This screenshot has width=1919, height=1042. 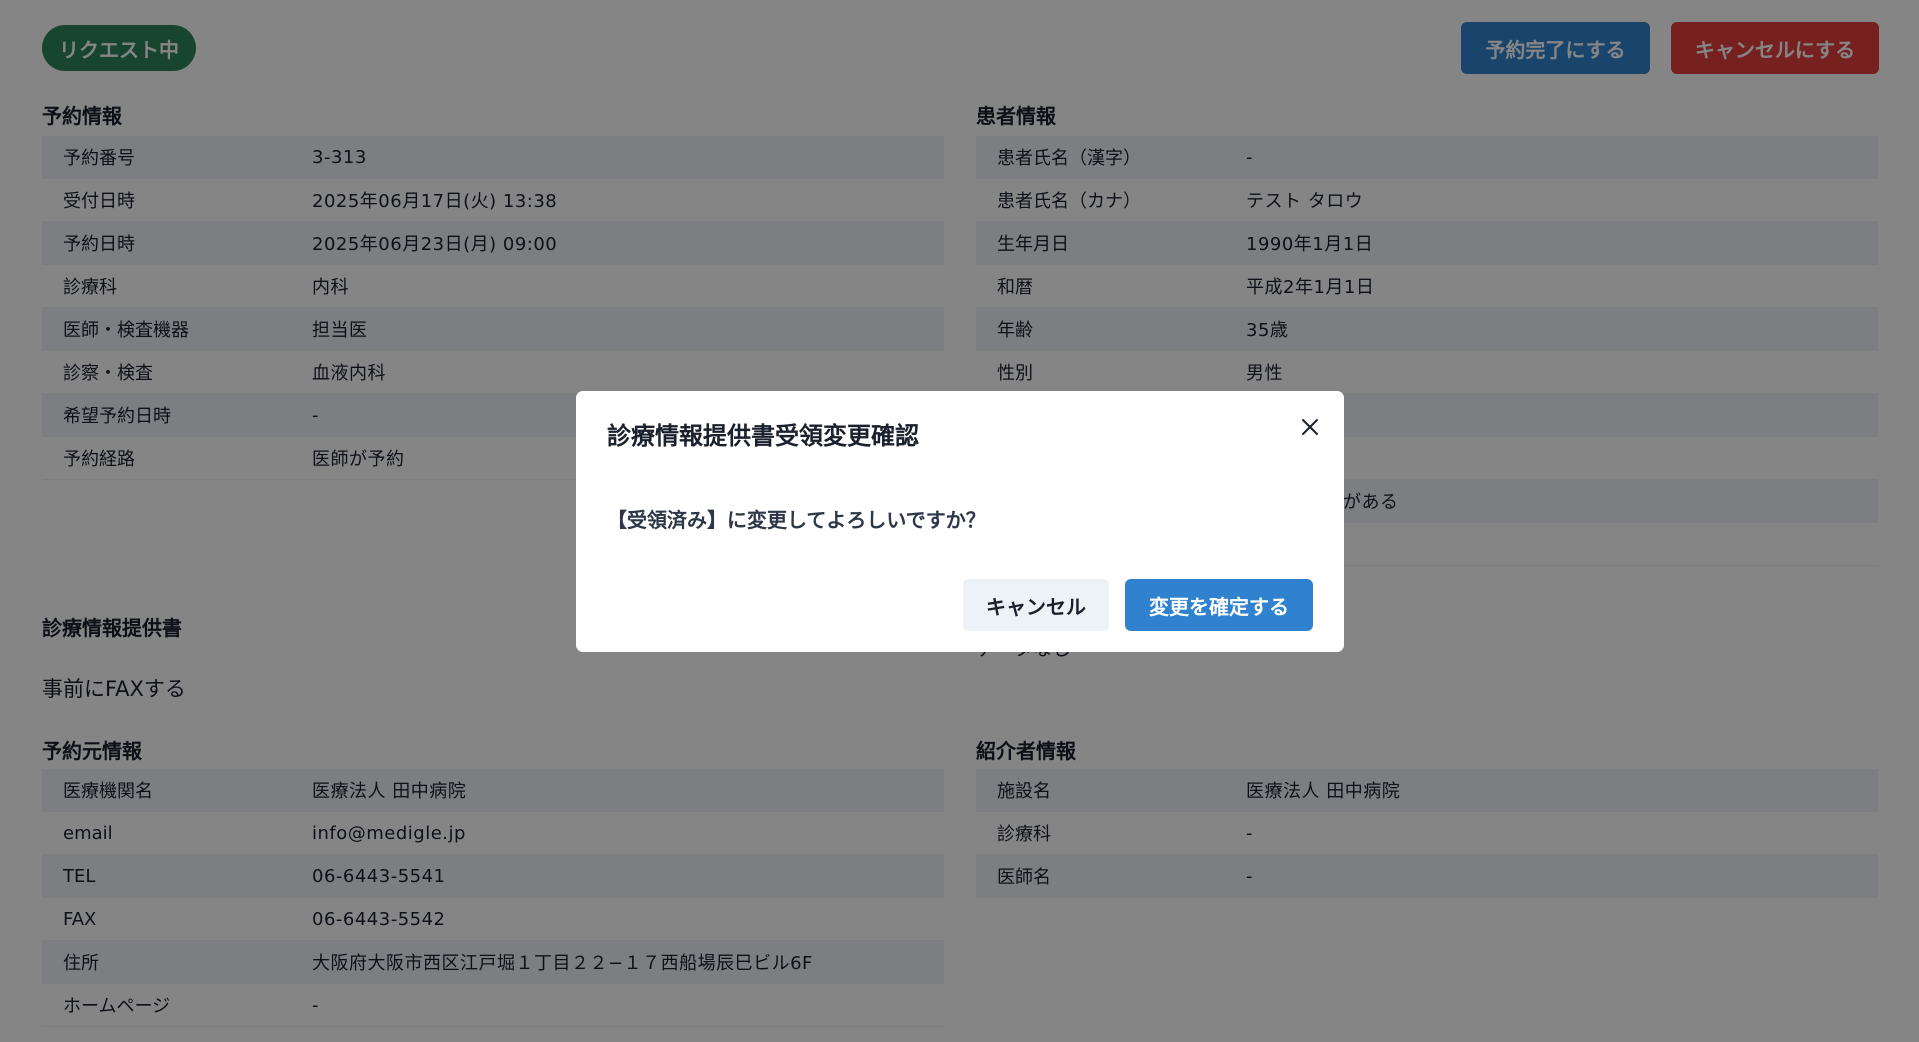 What do you see at coordinates (1310, 427) in the screenshot?
I see `close-icon` at bounding box center [1310, 427].